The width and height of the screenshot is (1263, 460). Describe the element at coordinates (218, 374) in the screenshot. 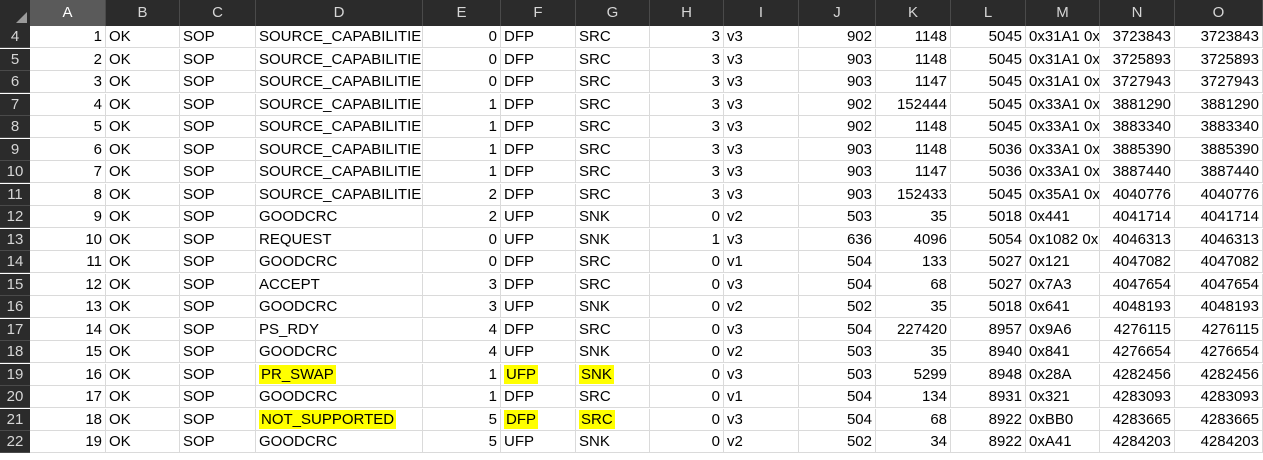

I see `cell-c19: SOP` at that location.